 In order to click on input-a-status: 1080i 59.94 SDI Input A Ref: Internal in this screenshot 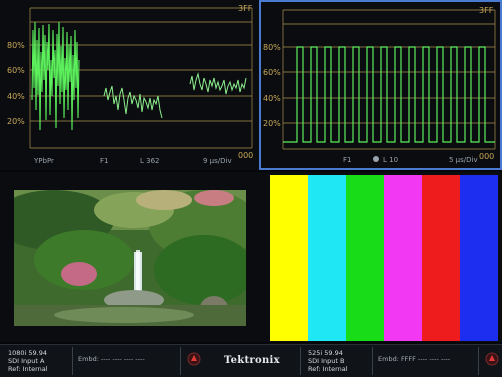, I will do `click(28, 361)`.